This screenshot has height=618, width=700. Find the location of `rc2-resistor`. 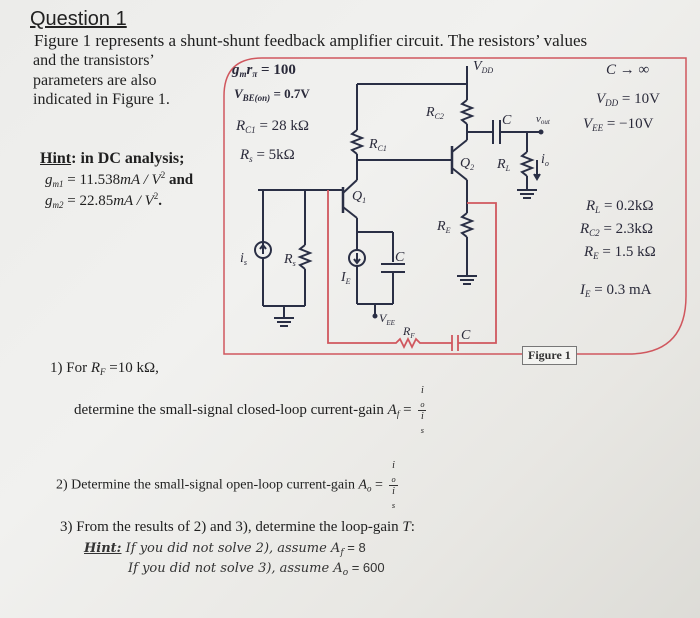

rc2-resistor is located at coordinates (467, 112).